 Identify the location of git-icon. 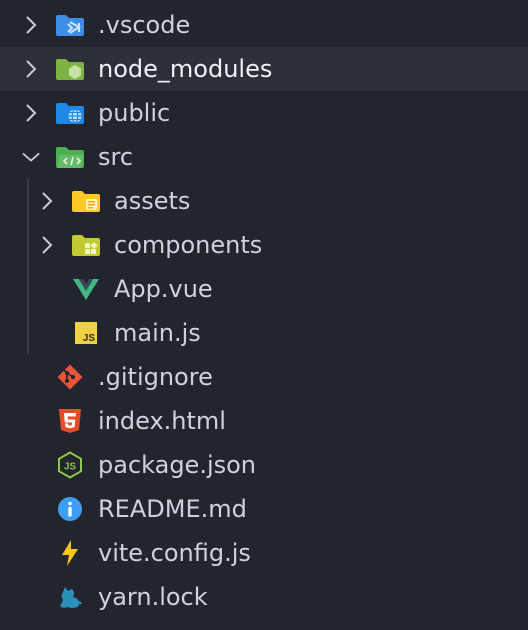
(70, 377).